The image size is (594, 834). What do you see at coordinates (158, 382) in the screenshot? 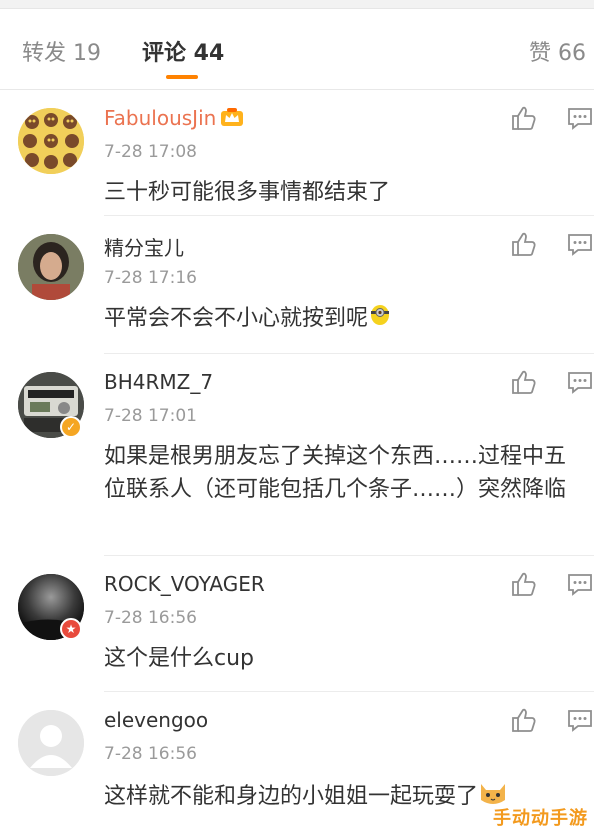
I see `username: BH4RMZ_7` at bounding box center [158, 382].